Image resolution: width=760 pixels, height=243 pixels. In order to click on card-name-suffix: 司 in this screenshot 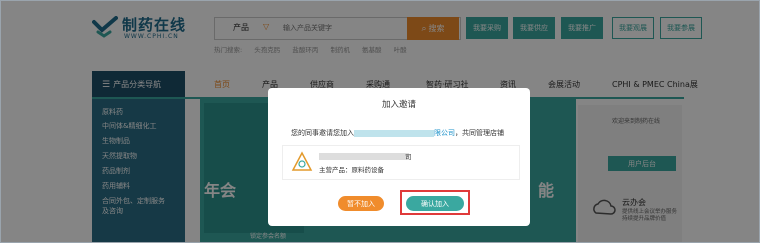, I will do `click(408, 157)`.